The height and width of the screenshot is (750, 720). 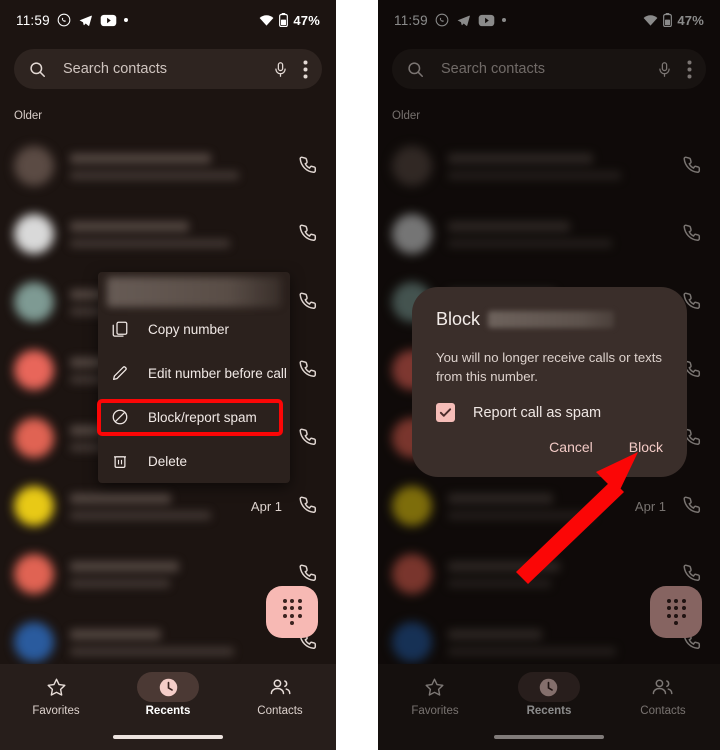 I want to click on menu-item-block-report-spam: Block/report spam, so click(x=194, y=417).